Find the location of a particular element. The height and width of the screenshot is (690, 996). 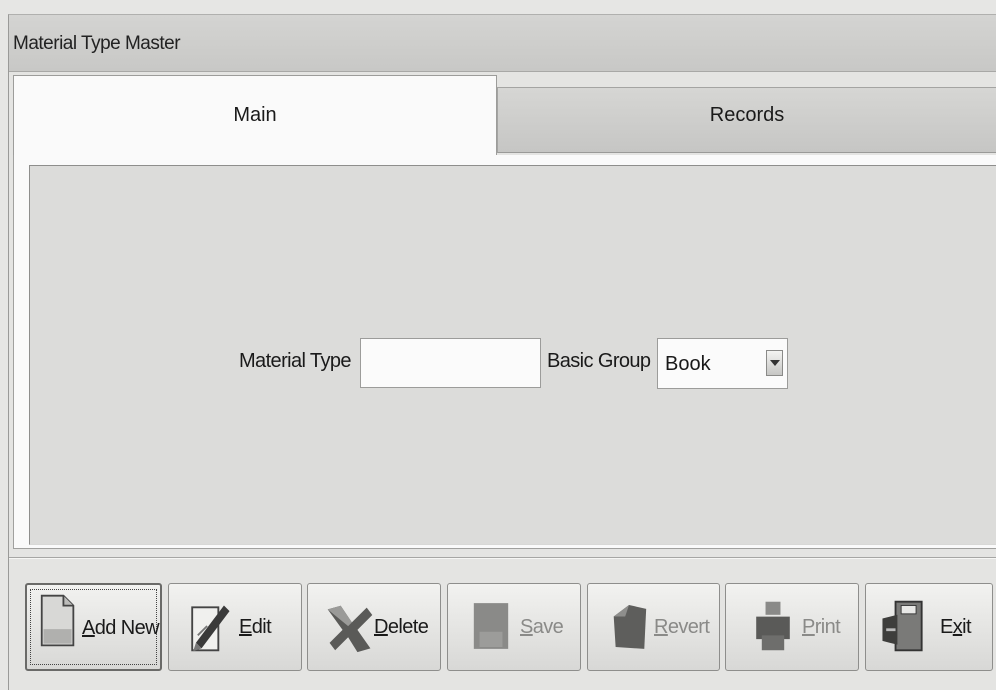

add-new-label: Add New is located at coordinates (121, 628).